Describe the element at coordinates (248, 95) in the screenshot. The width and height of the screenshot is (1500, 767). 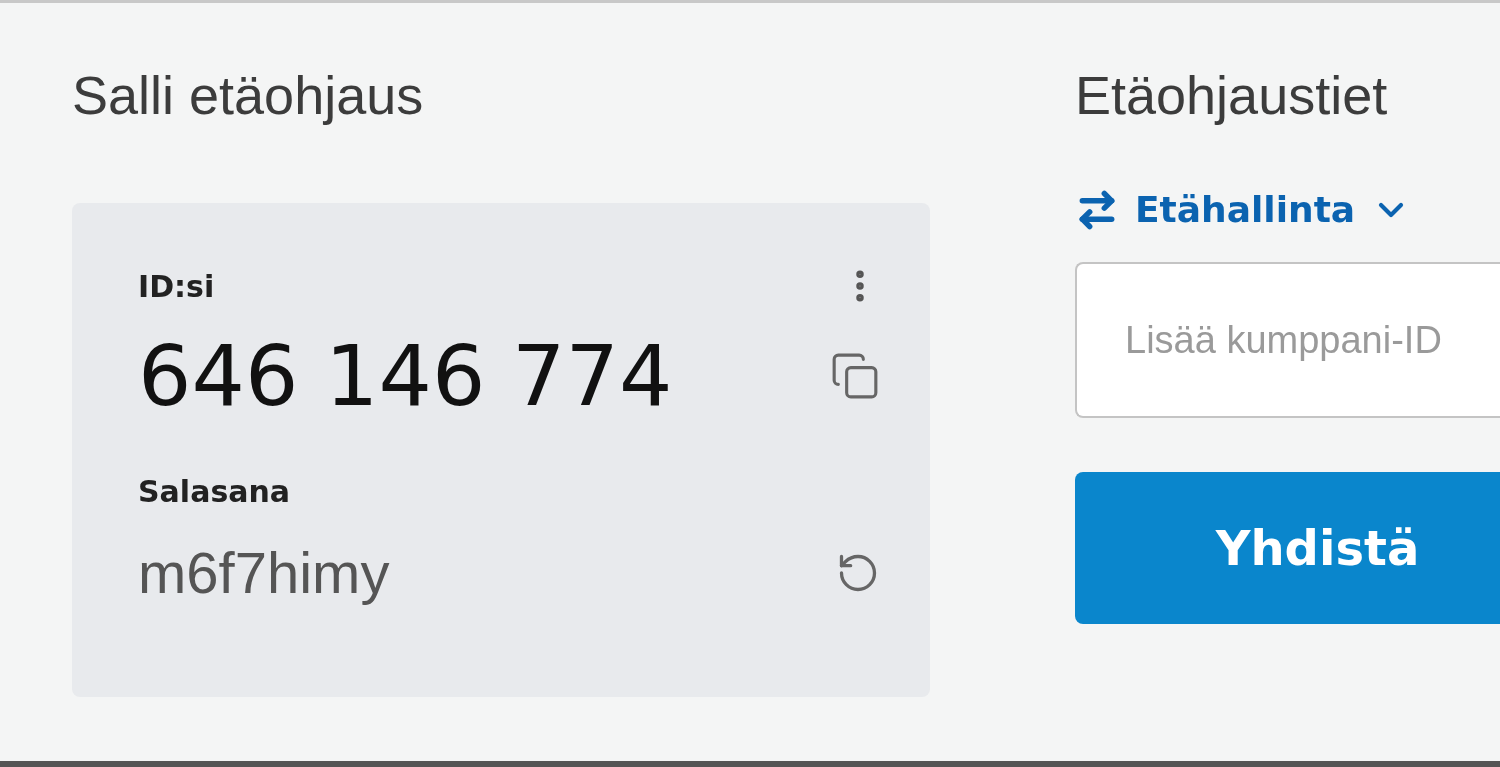
I see `section-heading: Salli etäohjaus` at that location.